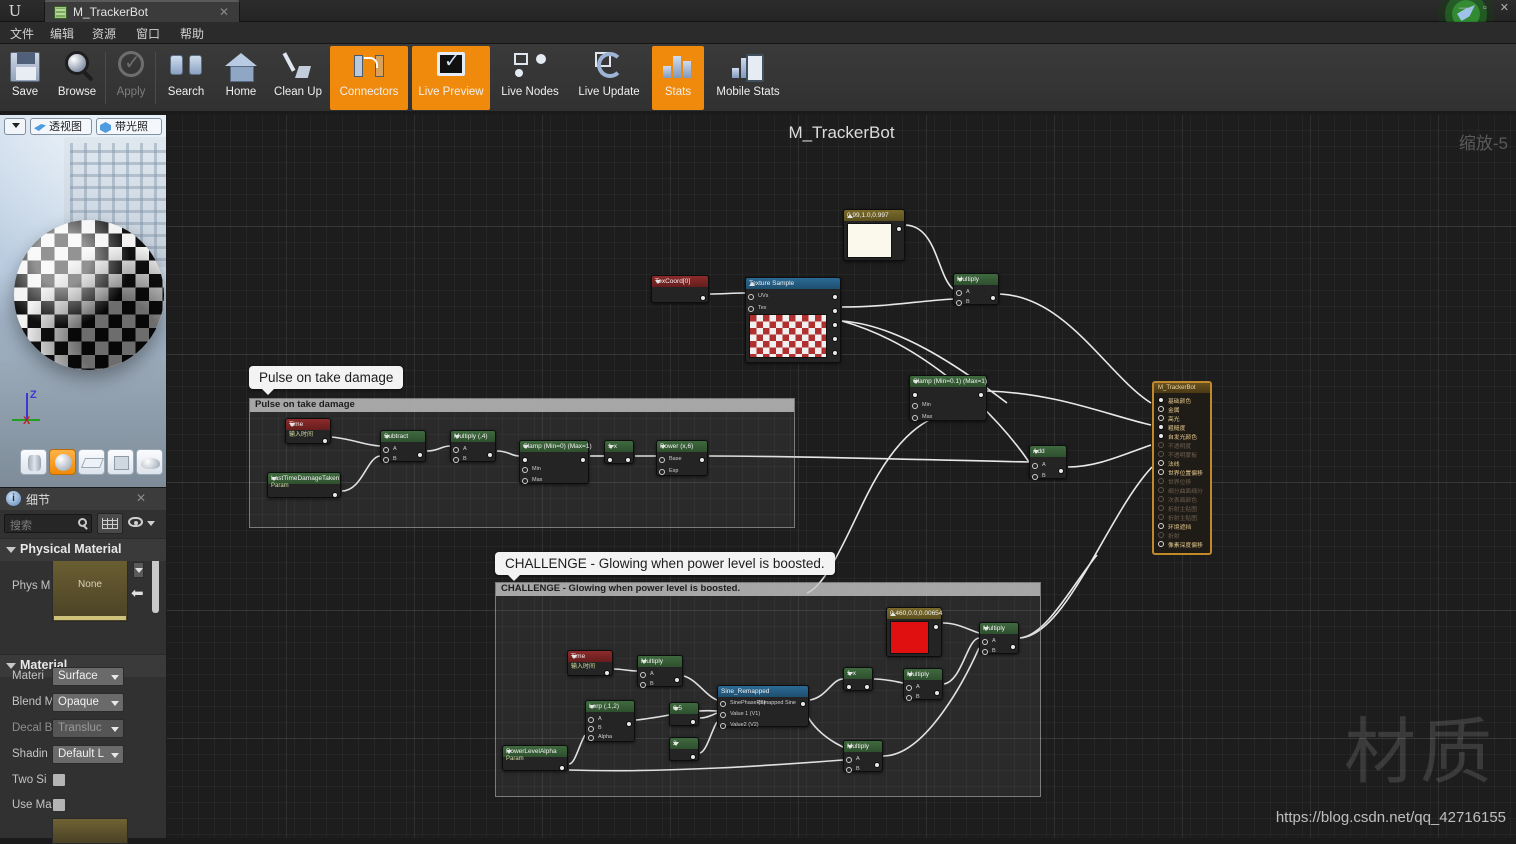  Describe the element at coordinates (33, 462) in the screenshot. I see `preview-shape-cylinder-button` at that location.